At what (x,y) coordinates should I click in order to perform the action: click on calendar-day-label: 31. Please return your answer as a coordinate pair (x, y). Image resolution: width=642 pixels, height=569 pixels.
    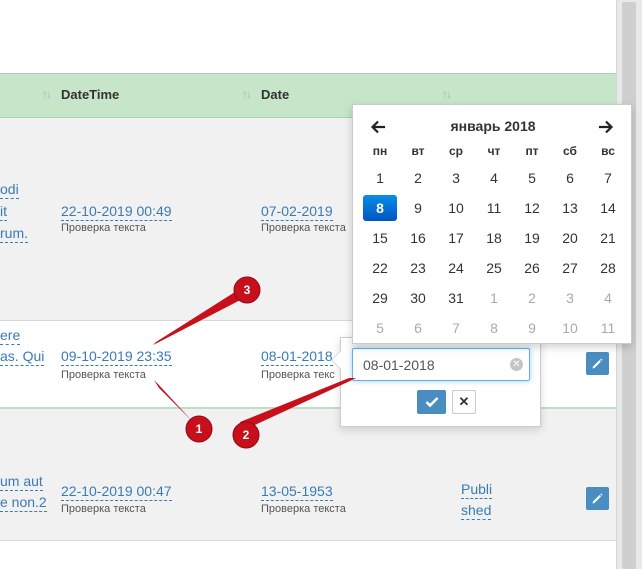
    Looking at the image, I should click on (456, 298).